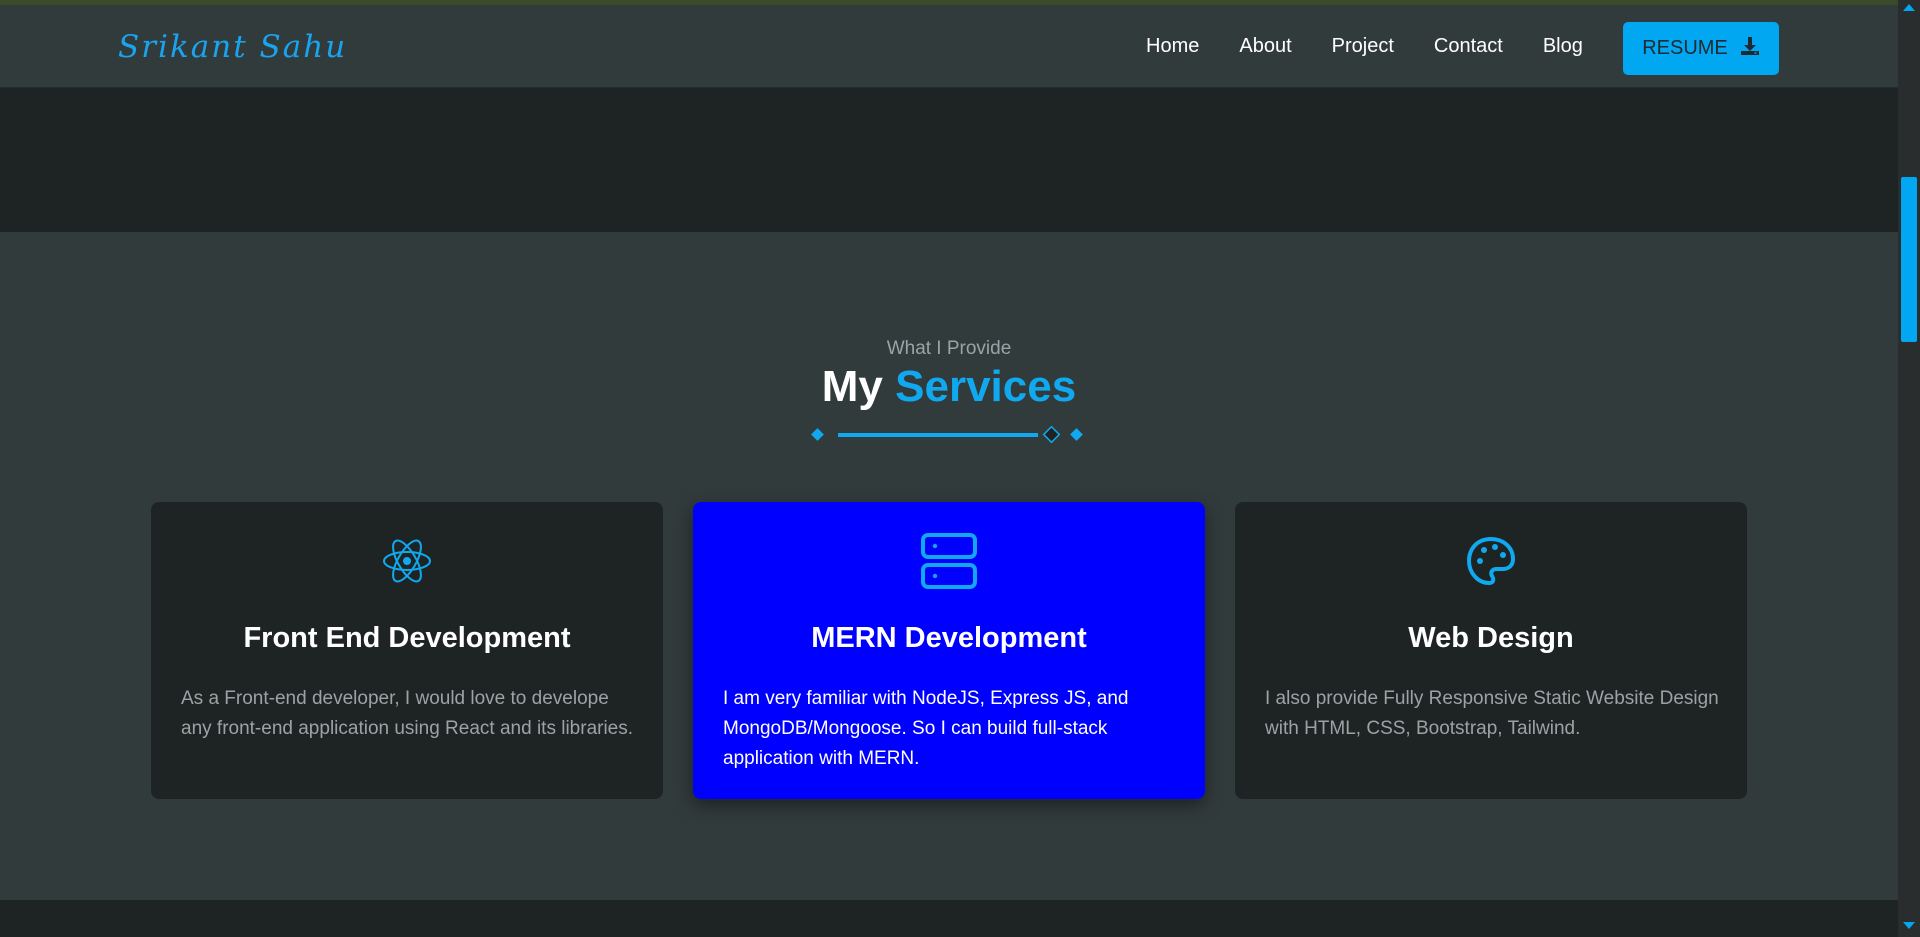 The image size is (1920, 937). What do you see at coordinates (1685, 48) in the screenshot?
I see `resume-button-label: RESUME` at bounding box center [1685, 48].